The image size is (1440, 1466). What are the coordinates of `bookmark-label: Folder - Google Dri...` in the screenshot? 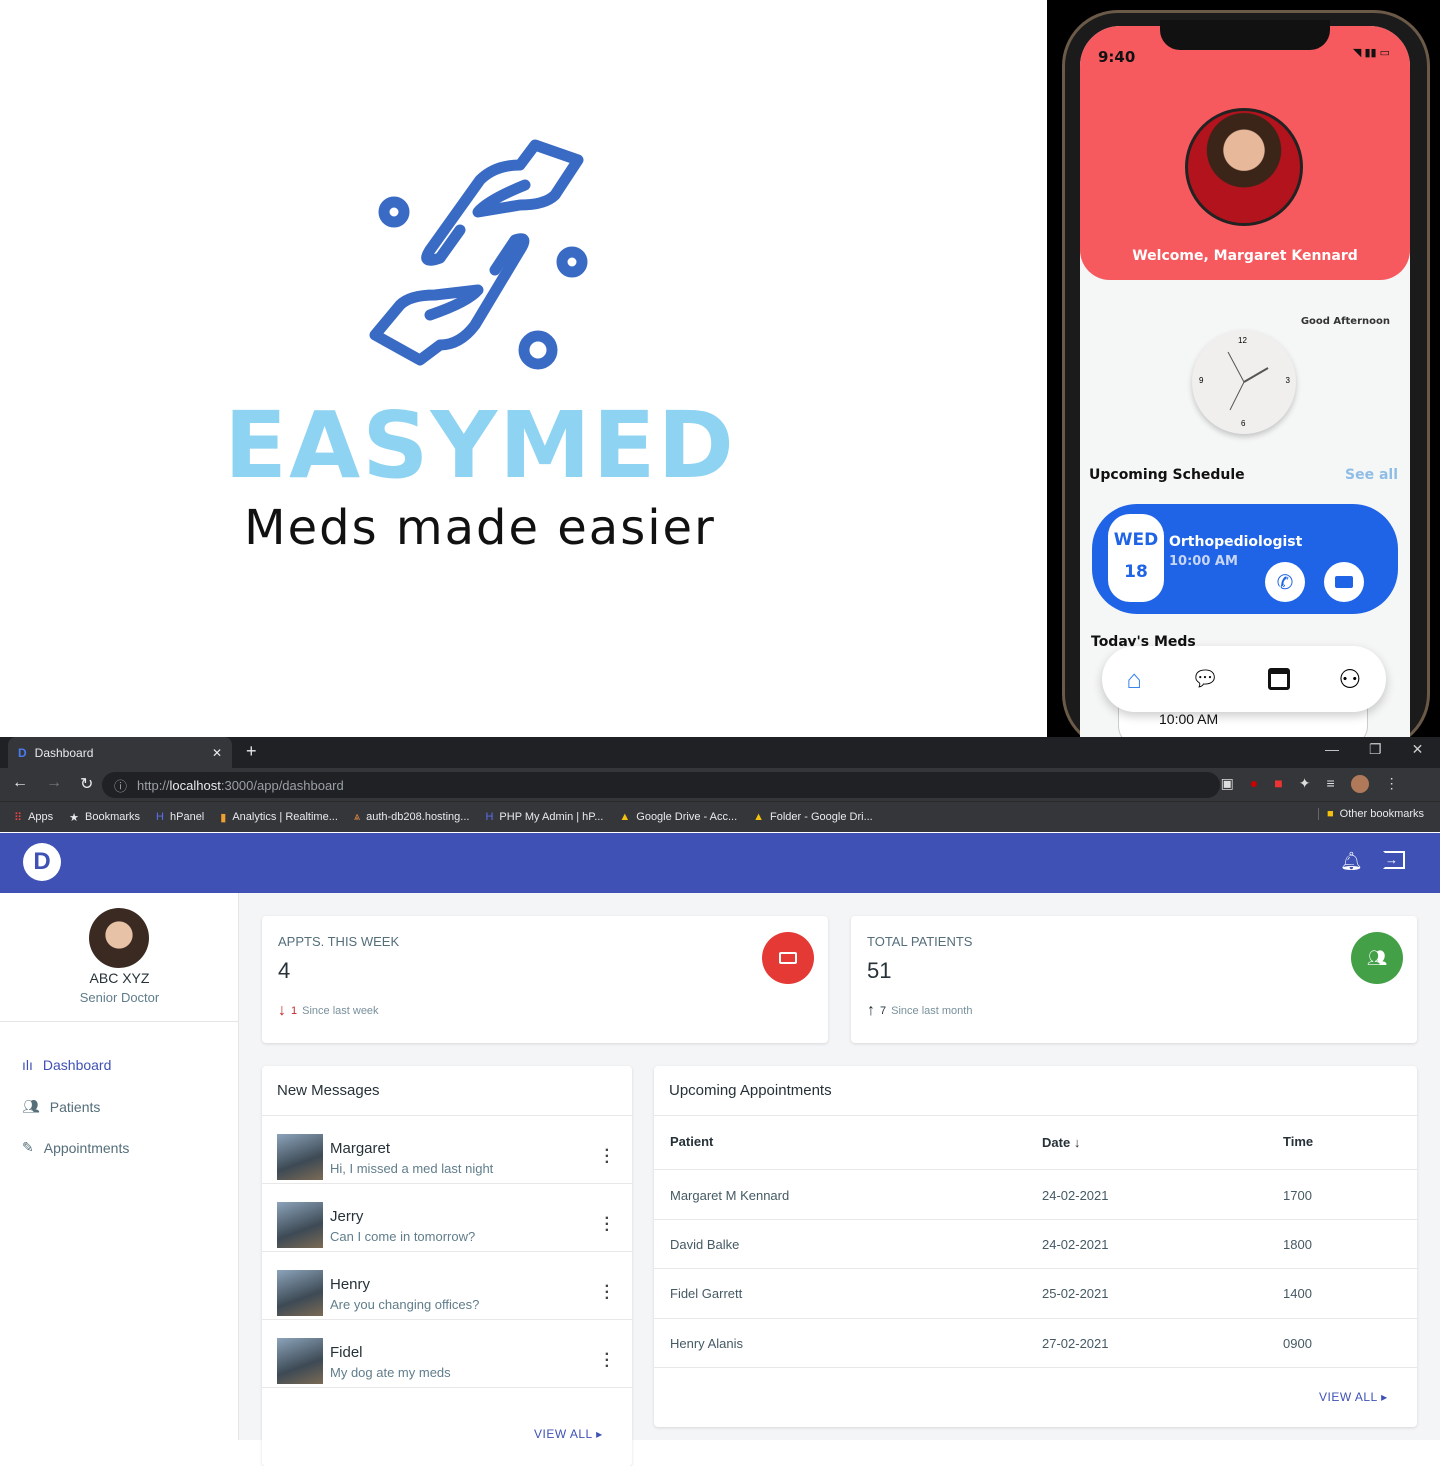 It's located at (821, 817).